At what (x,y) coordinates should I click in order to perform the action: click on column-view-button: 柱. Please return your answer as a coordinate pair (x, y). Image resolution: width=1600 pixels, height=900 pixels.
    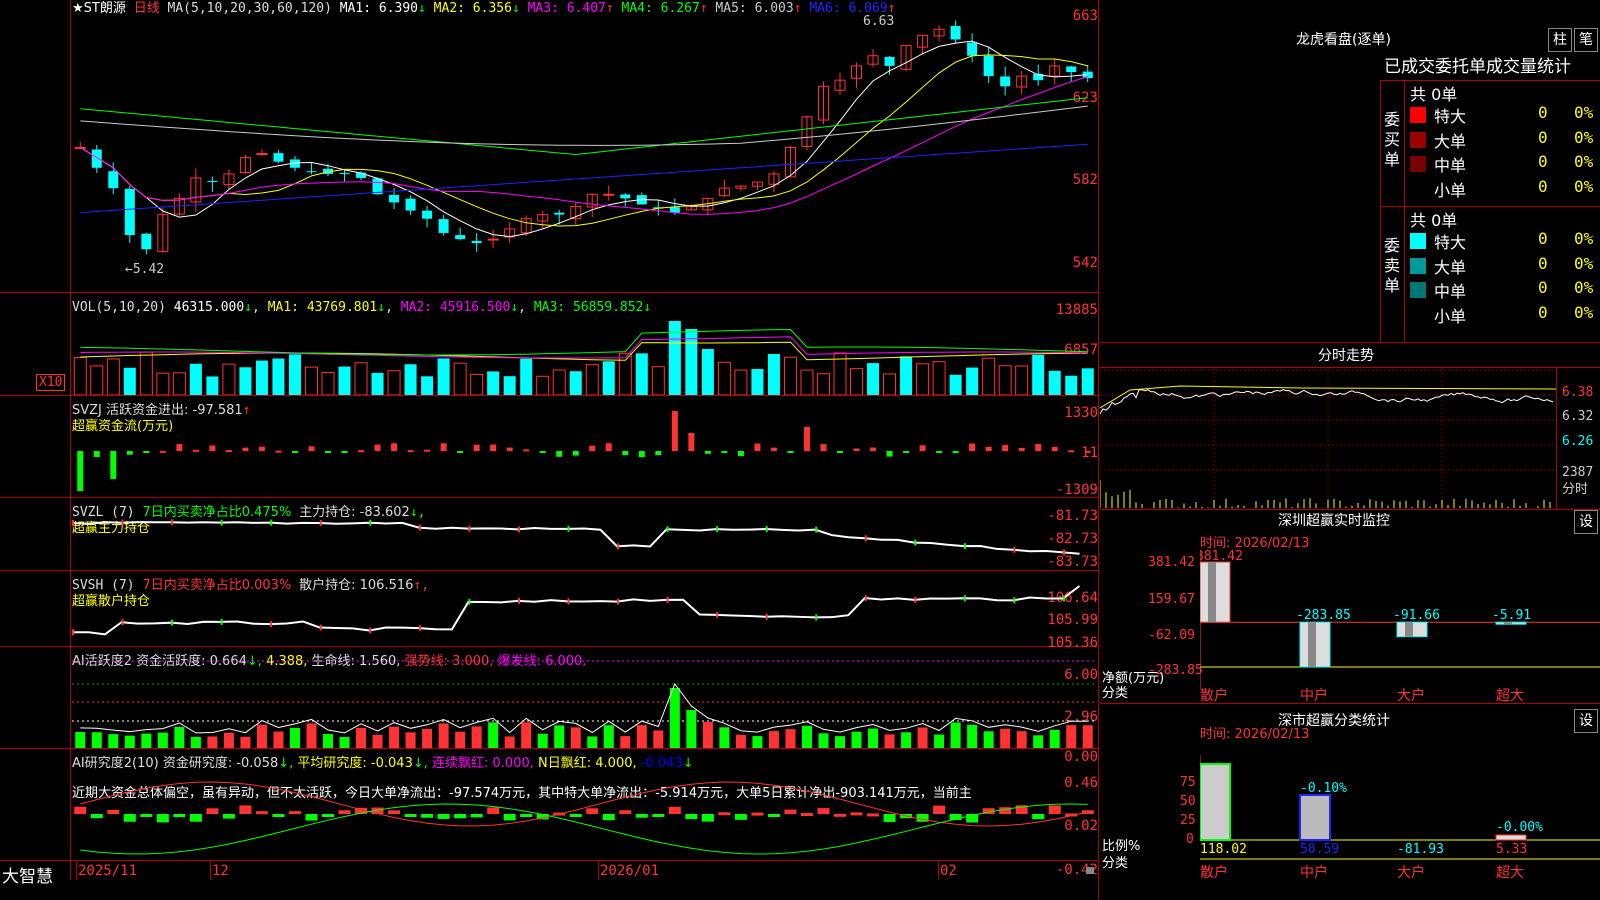
    Looking at the image, I should click on (1560, 40).